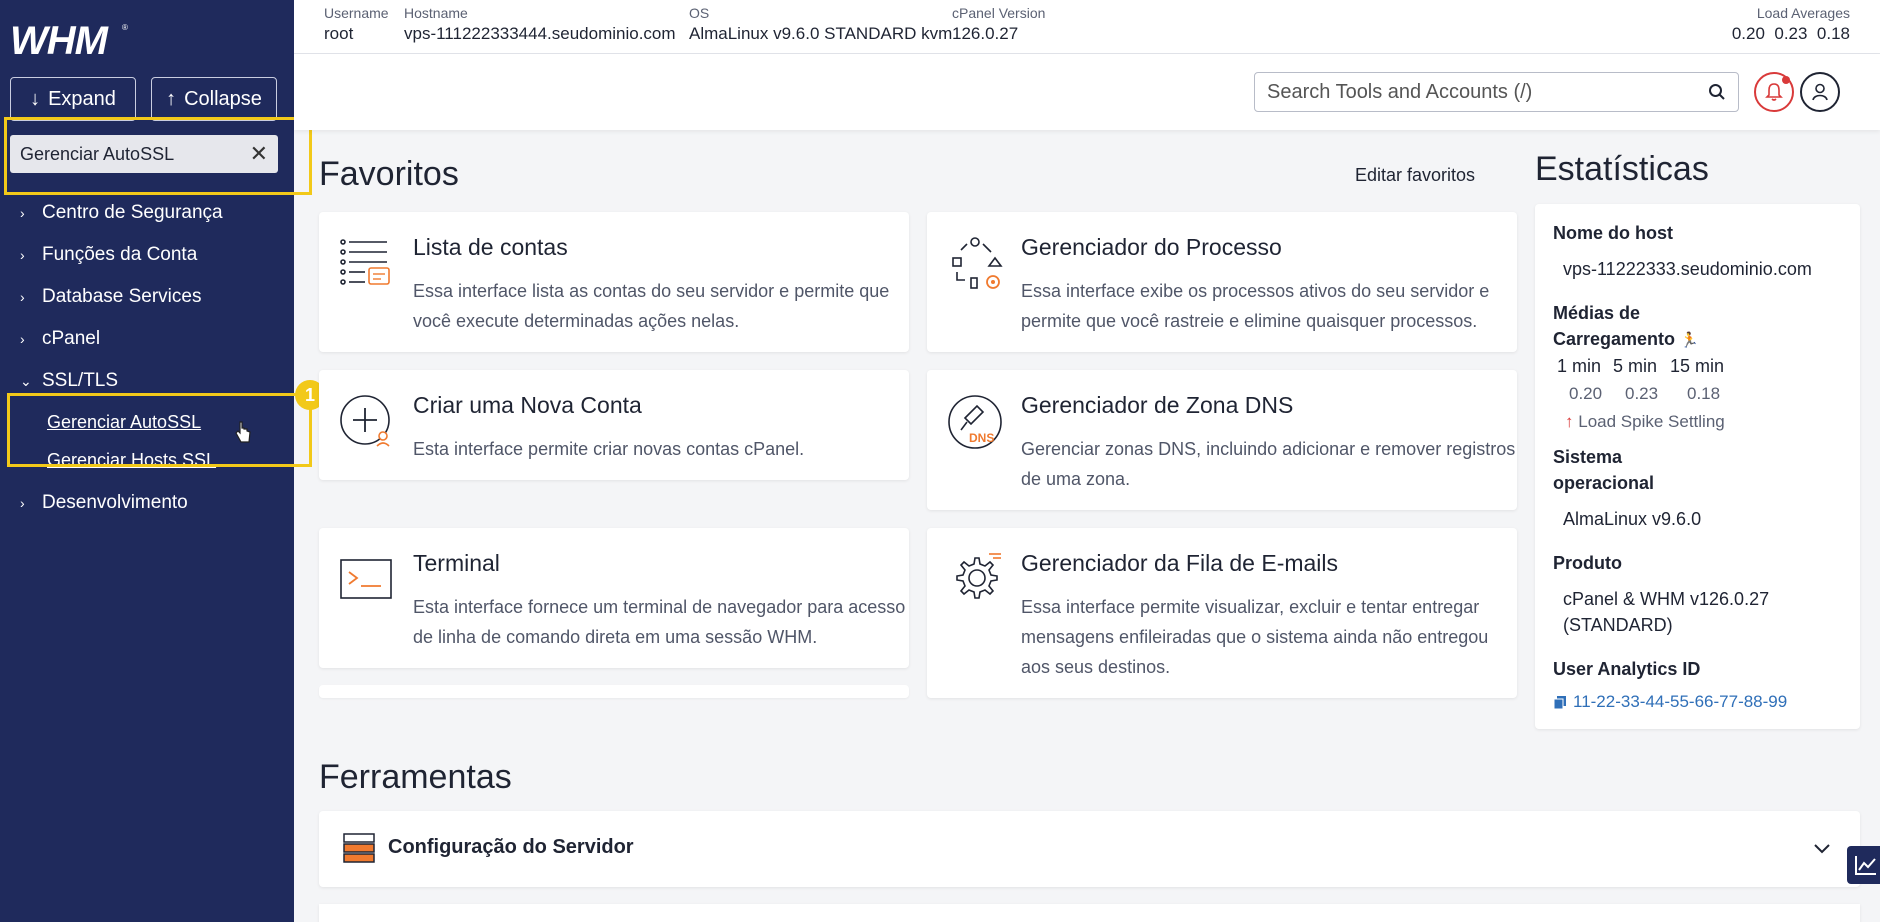  I want to click on tool-group-server-configuration: Configuração do Servidor, so click(1089, 849).